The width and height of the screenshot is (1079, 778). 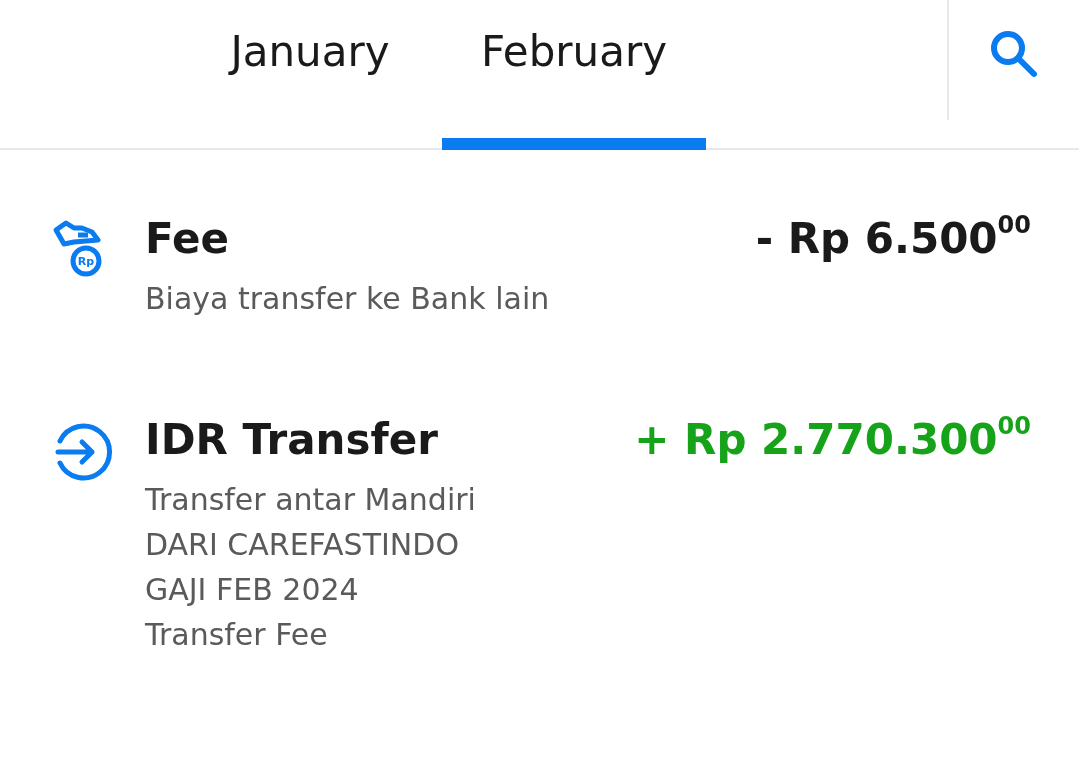 I want to click on month-tab: February, so click(x=574, y=75).